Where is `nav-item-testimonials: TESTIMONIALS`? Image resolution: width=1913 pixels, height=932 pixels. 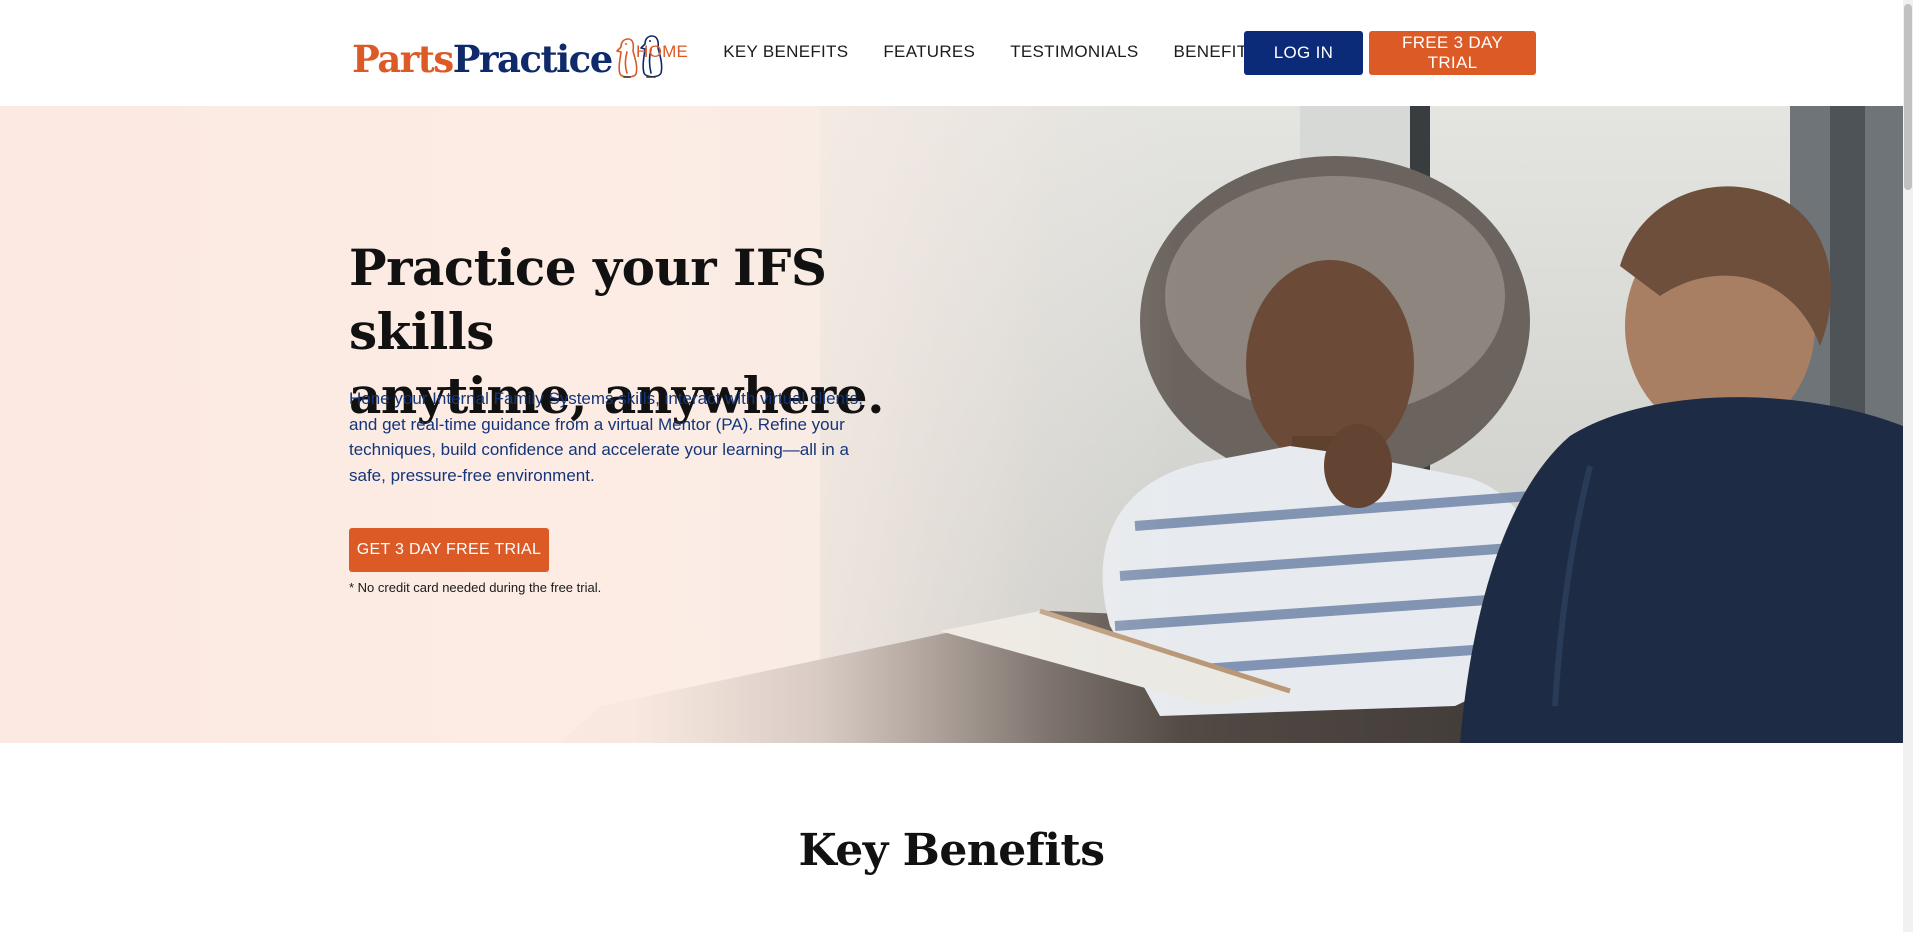 nav-item-testimonials: TESTIMONIALS is located at coordinates (1074, 52).